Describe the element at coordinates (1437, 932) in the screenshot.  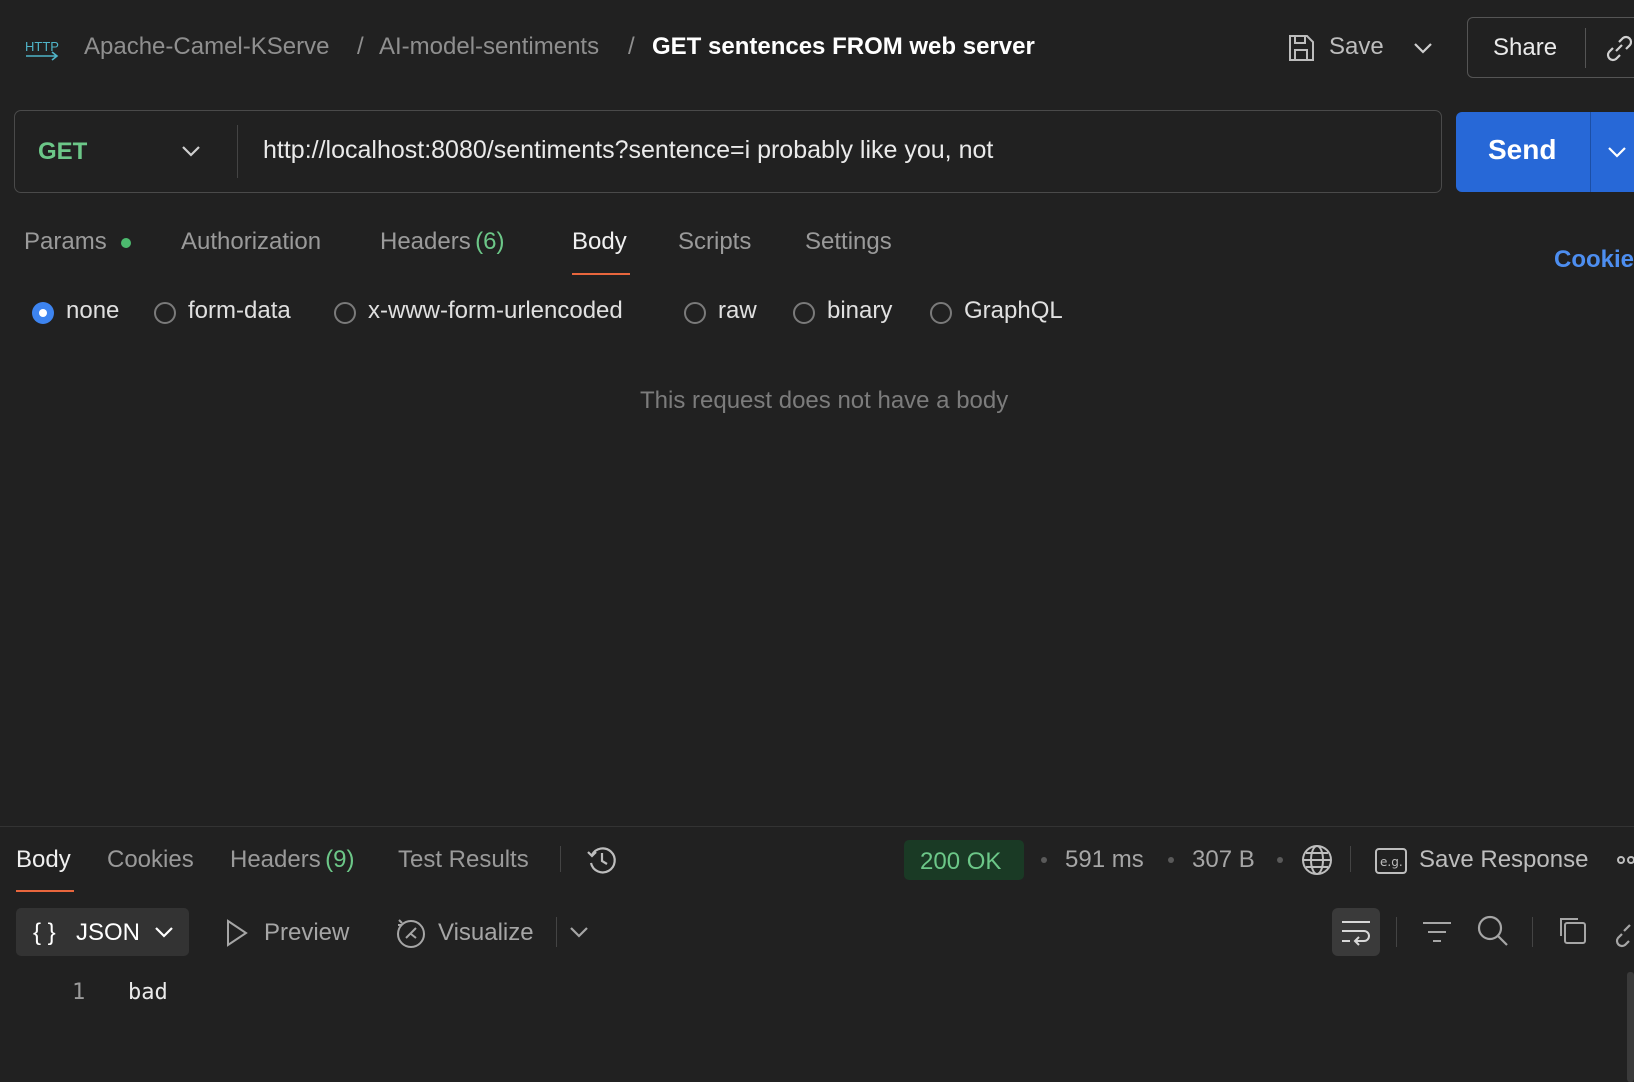
I see `filter-icon` at that location.